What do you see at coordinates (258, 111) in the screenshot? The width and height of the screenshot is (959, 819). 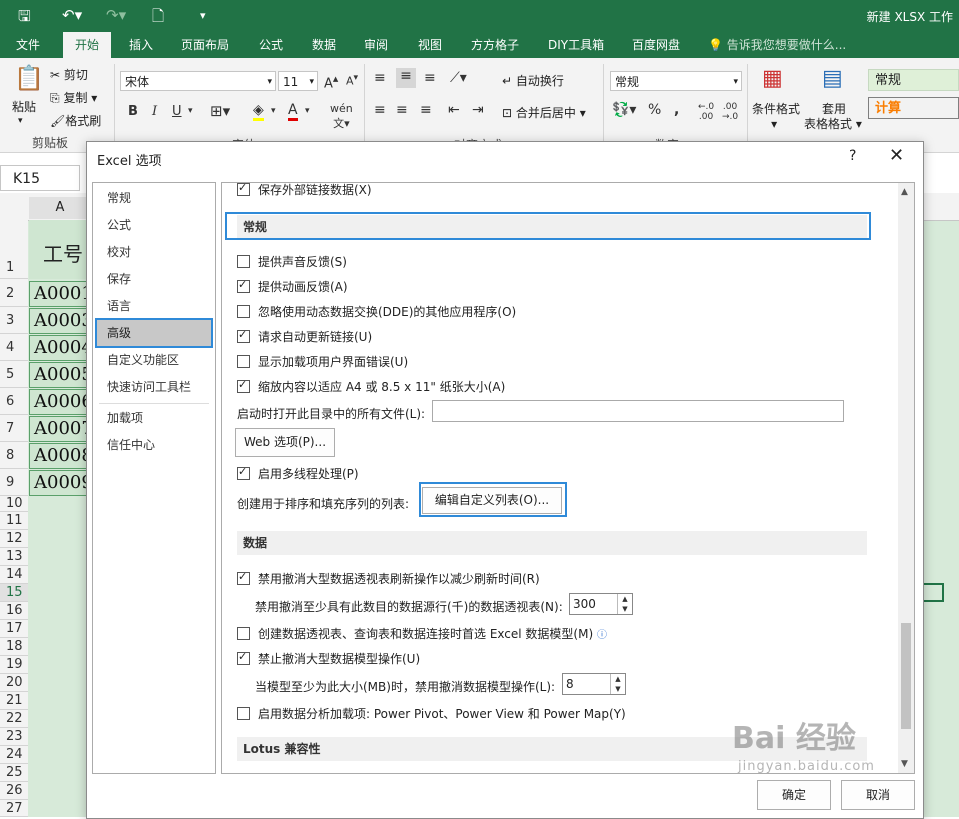 I see `fill-color-icon: ◈` at bounding box center [258, 111].